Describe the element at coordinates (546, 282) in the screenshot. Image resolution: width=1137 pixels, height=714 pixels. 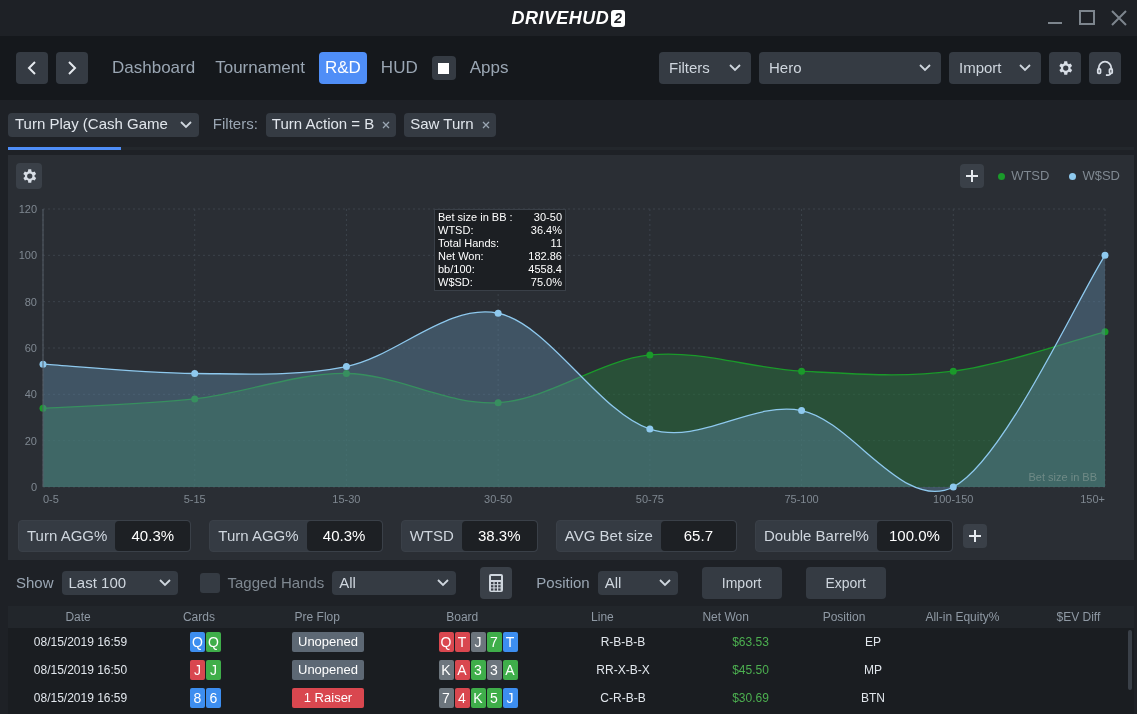
I see `tooltip-value: 75.0%` at that location.